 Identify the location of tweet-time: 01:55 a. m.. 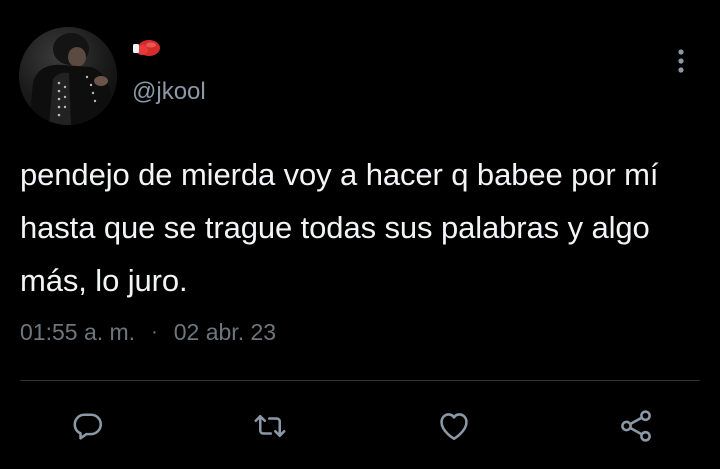
(78, 332).